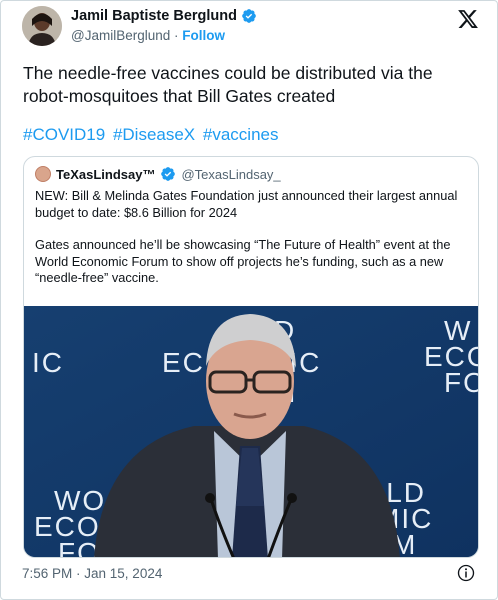  Describe the element at coordinates (43, 174) in the screenshot. I see `quoted-author-avatar` at that location.